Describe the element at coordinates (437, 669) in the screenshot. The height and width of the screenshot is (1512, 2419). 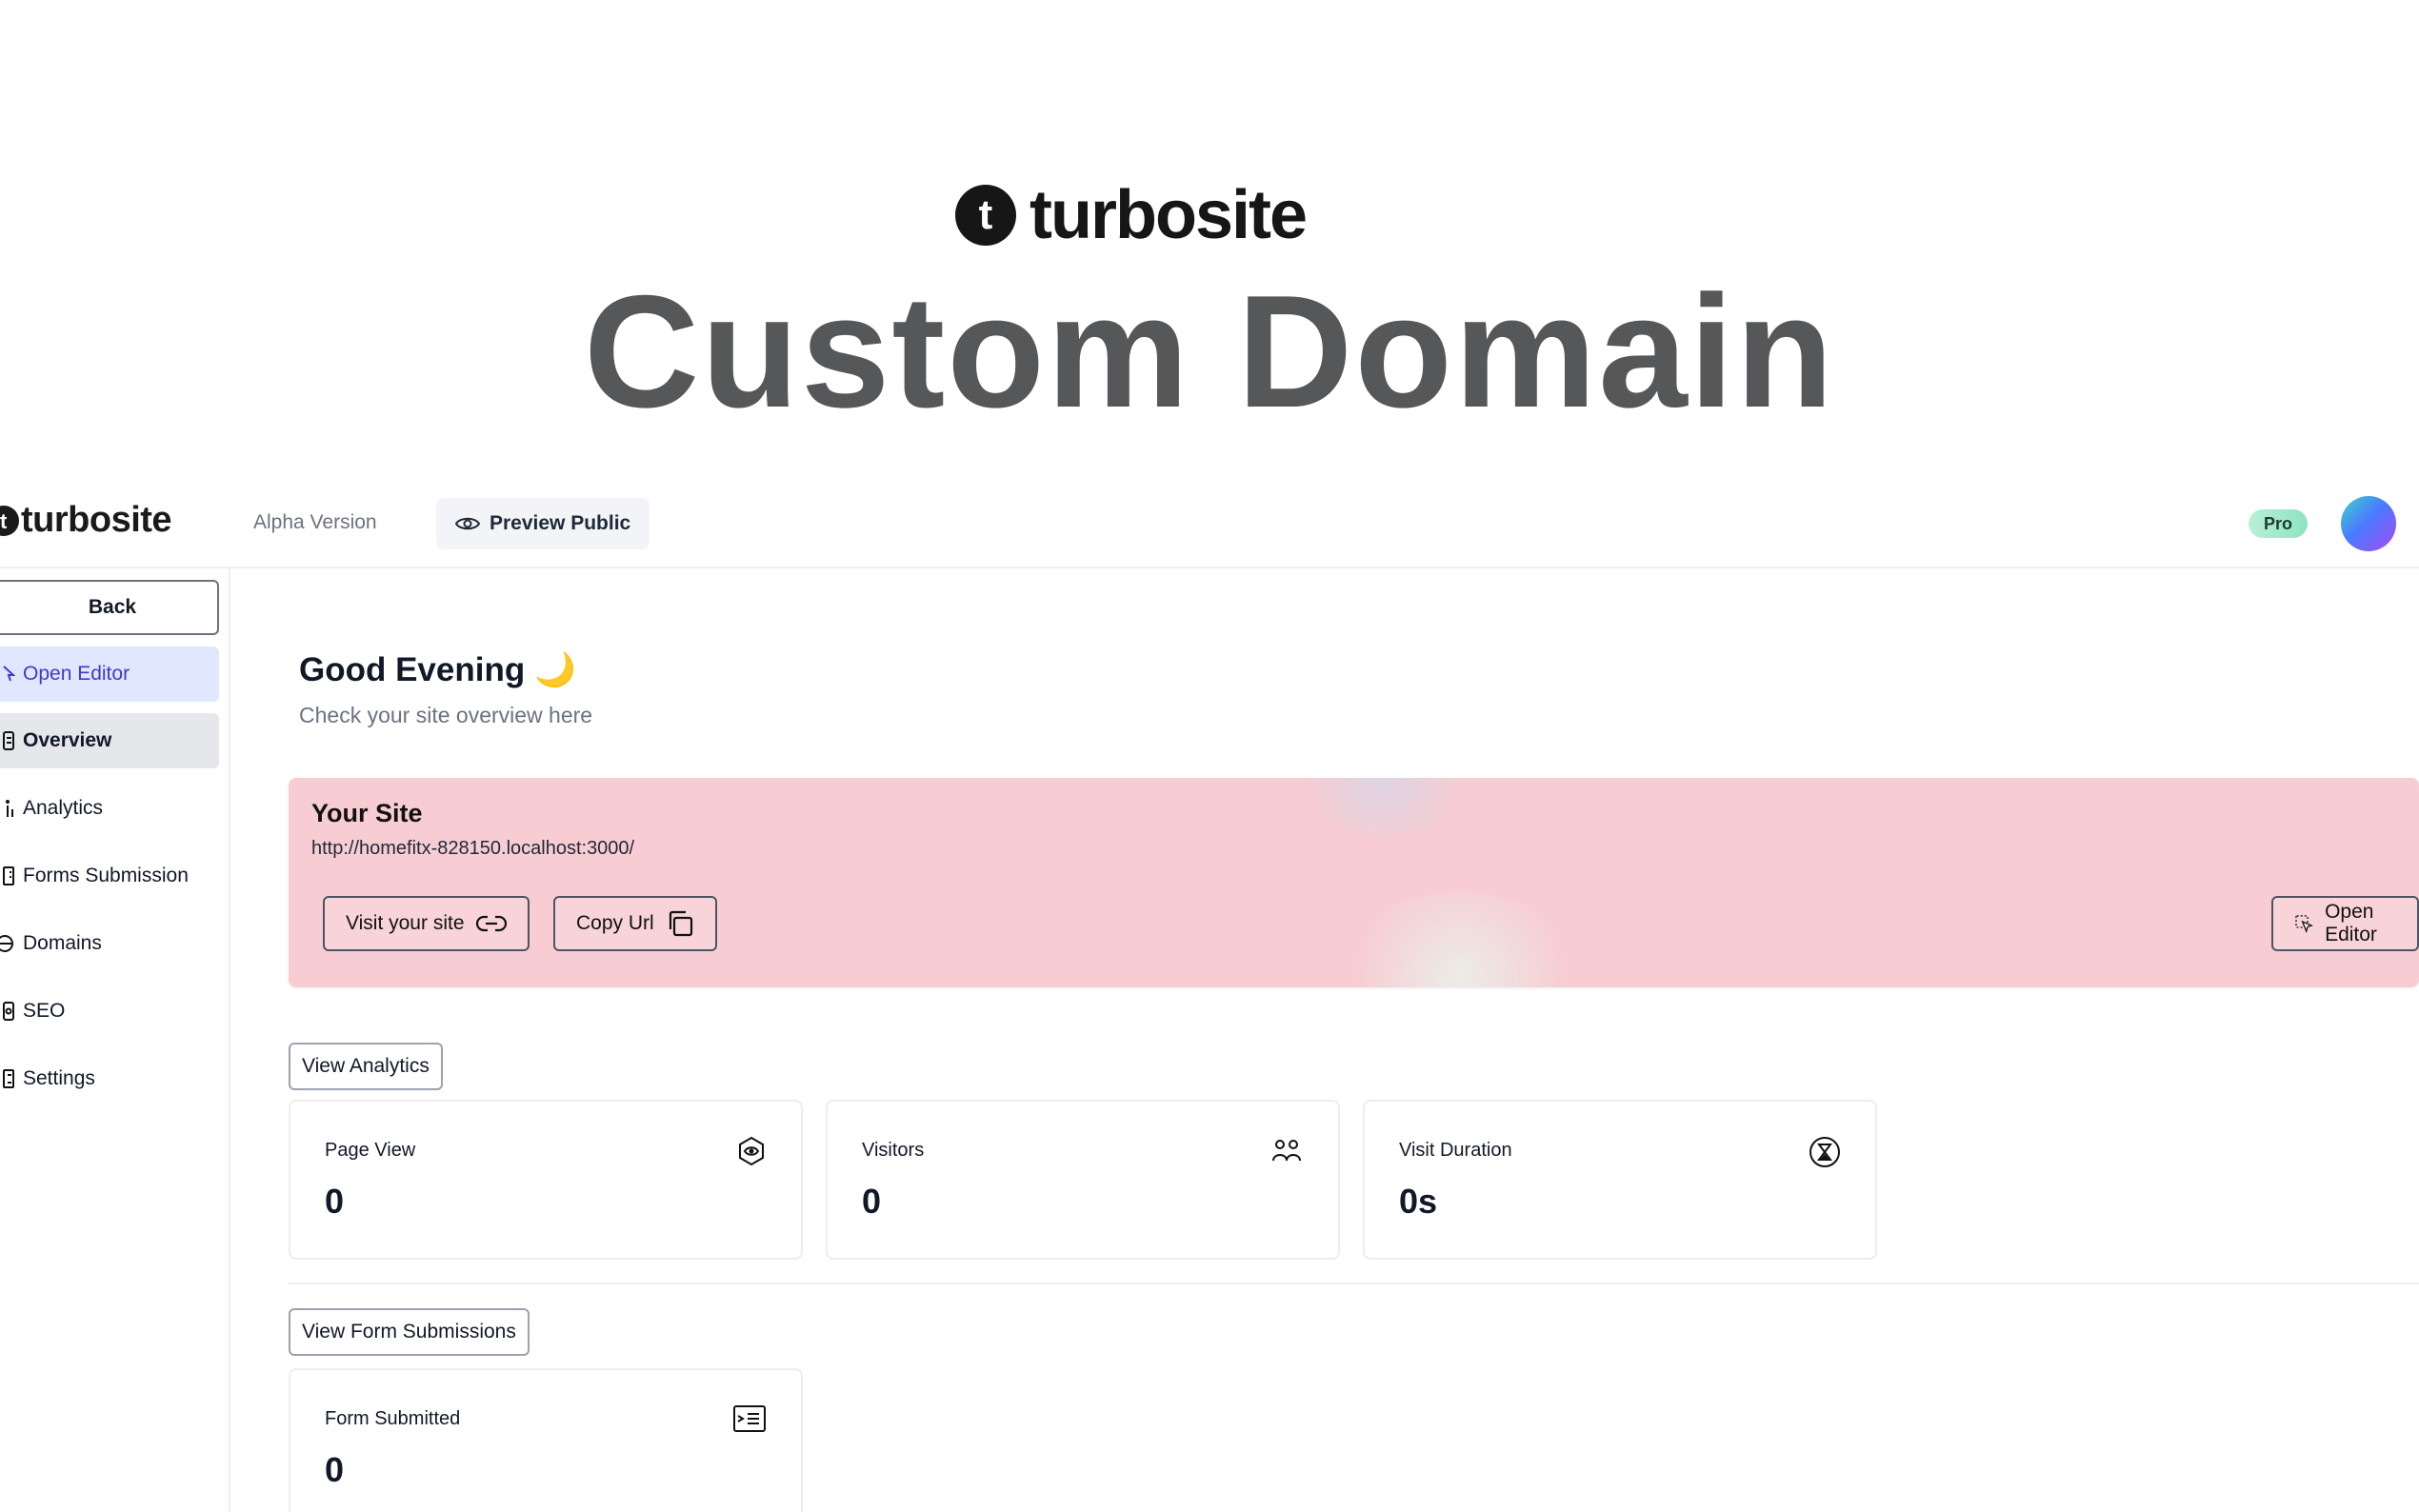
I see `greeting-heading: Good Evening 🌙` at that location.